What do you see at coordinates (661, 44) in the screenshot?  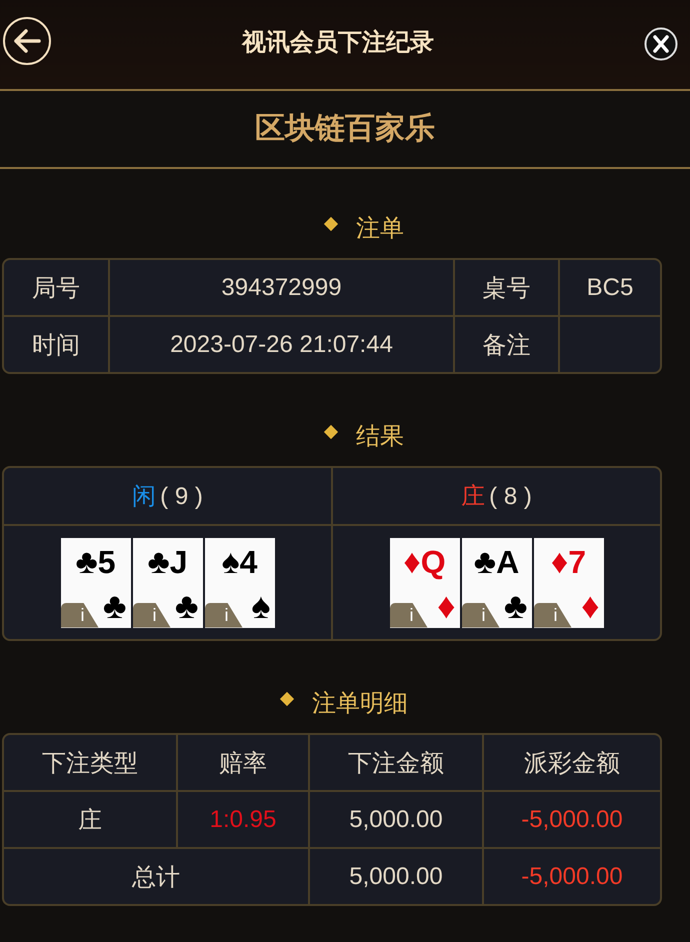 I see `close-icon` at bounding box center [661, 44].